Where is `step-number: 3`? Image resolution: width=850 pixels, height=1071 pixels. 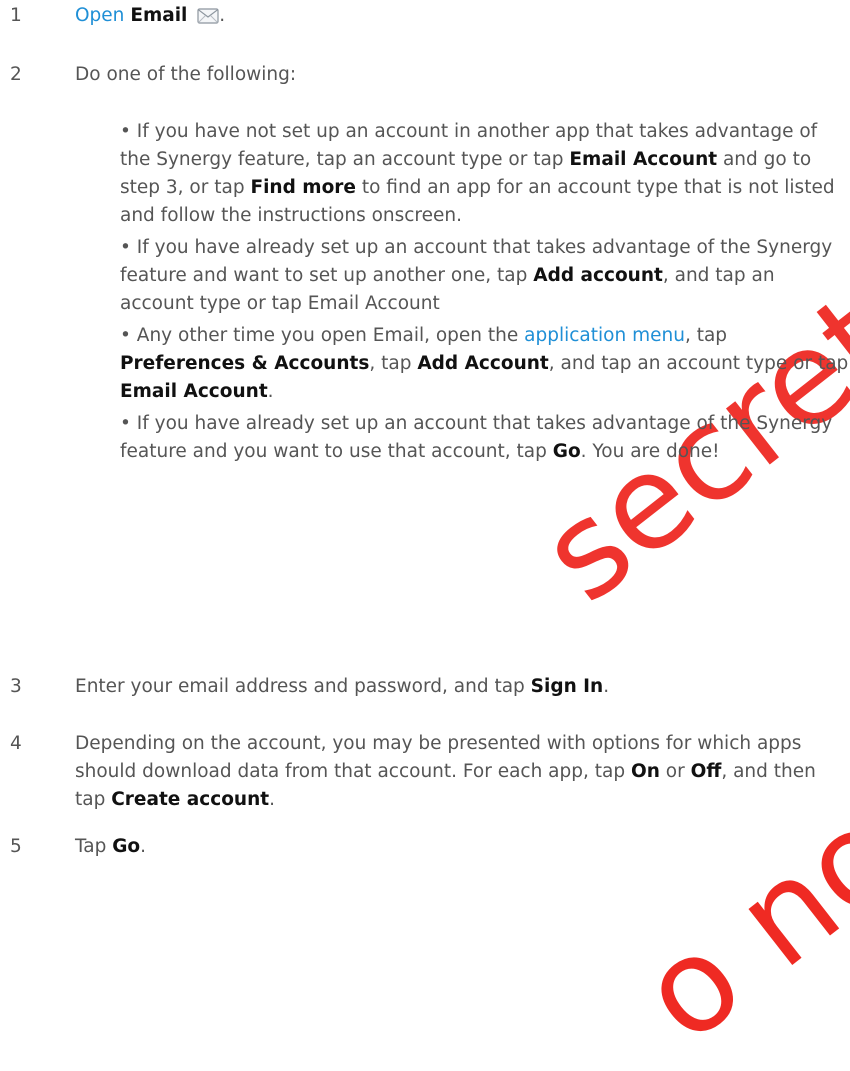 step-number: 3 is located at coordinates (16, 686).